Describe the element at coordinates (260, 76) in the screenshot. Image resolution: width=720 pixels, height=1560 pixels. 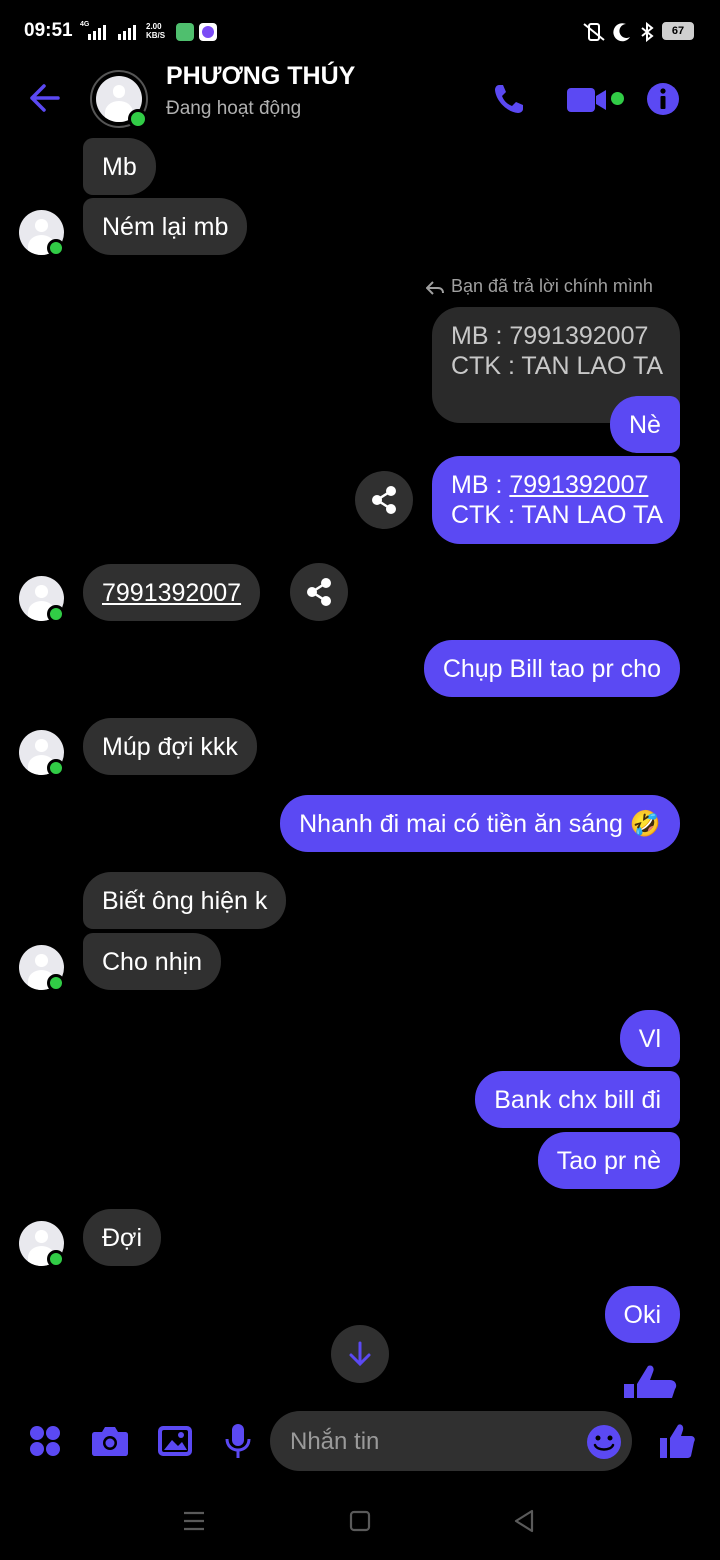
I see `contact-name: PHƯƠNG THÚY` at that location.